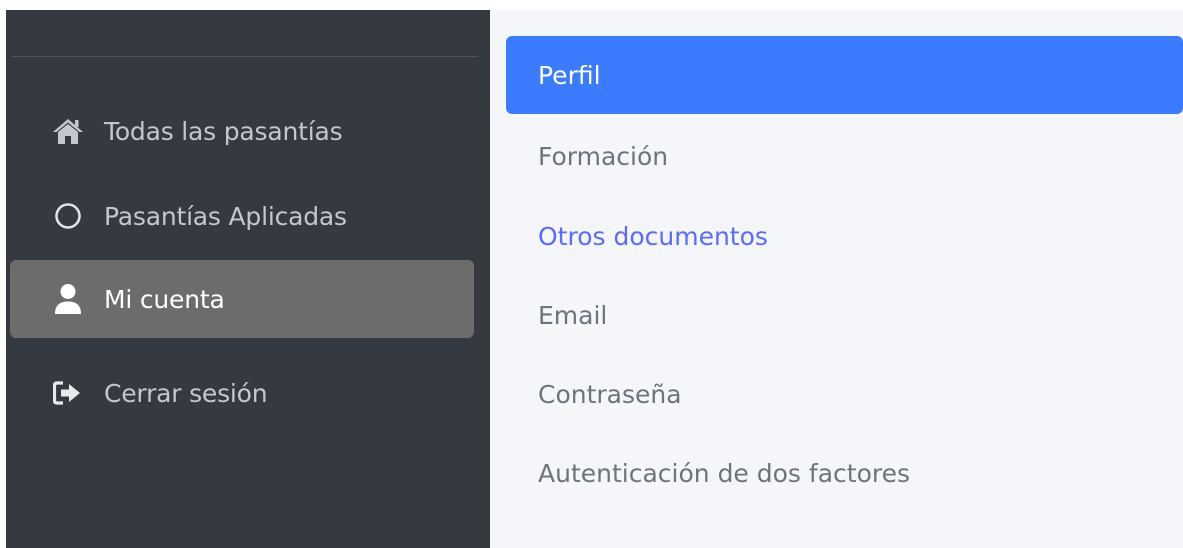 This screenshot has width=1183, height=548. I want to click on sidebar-item-label: Todas las pasantías, so click(223, 131).